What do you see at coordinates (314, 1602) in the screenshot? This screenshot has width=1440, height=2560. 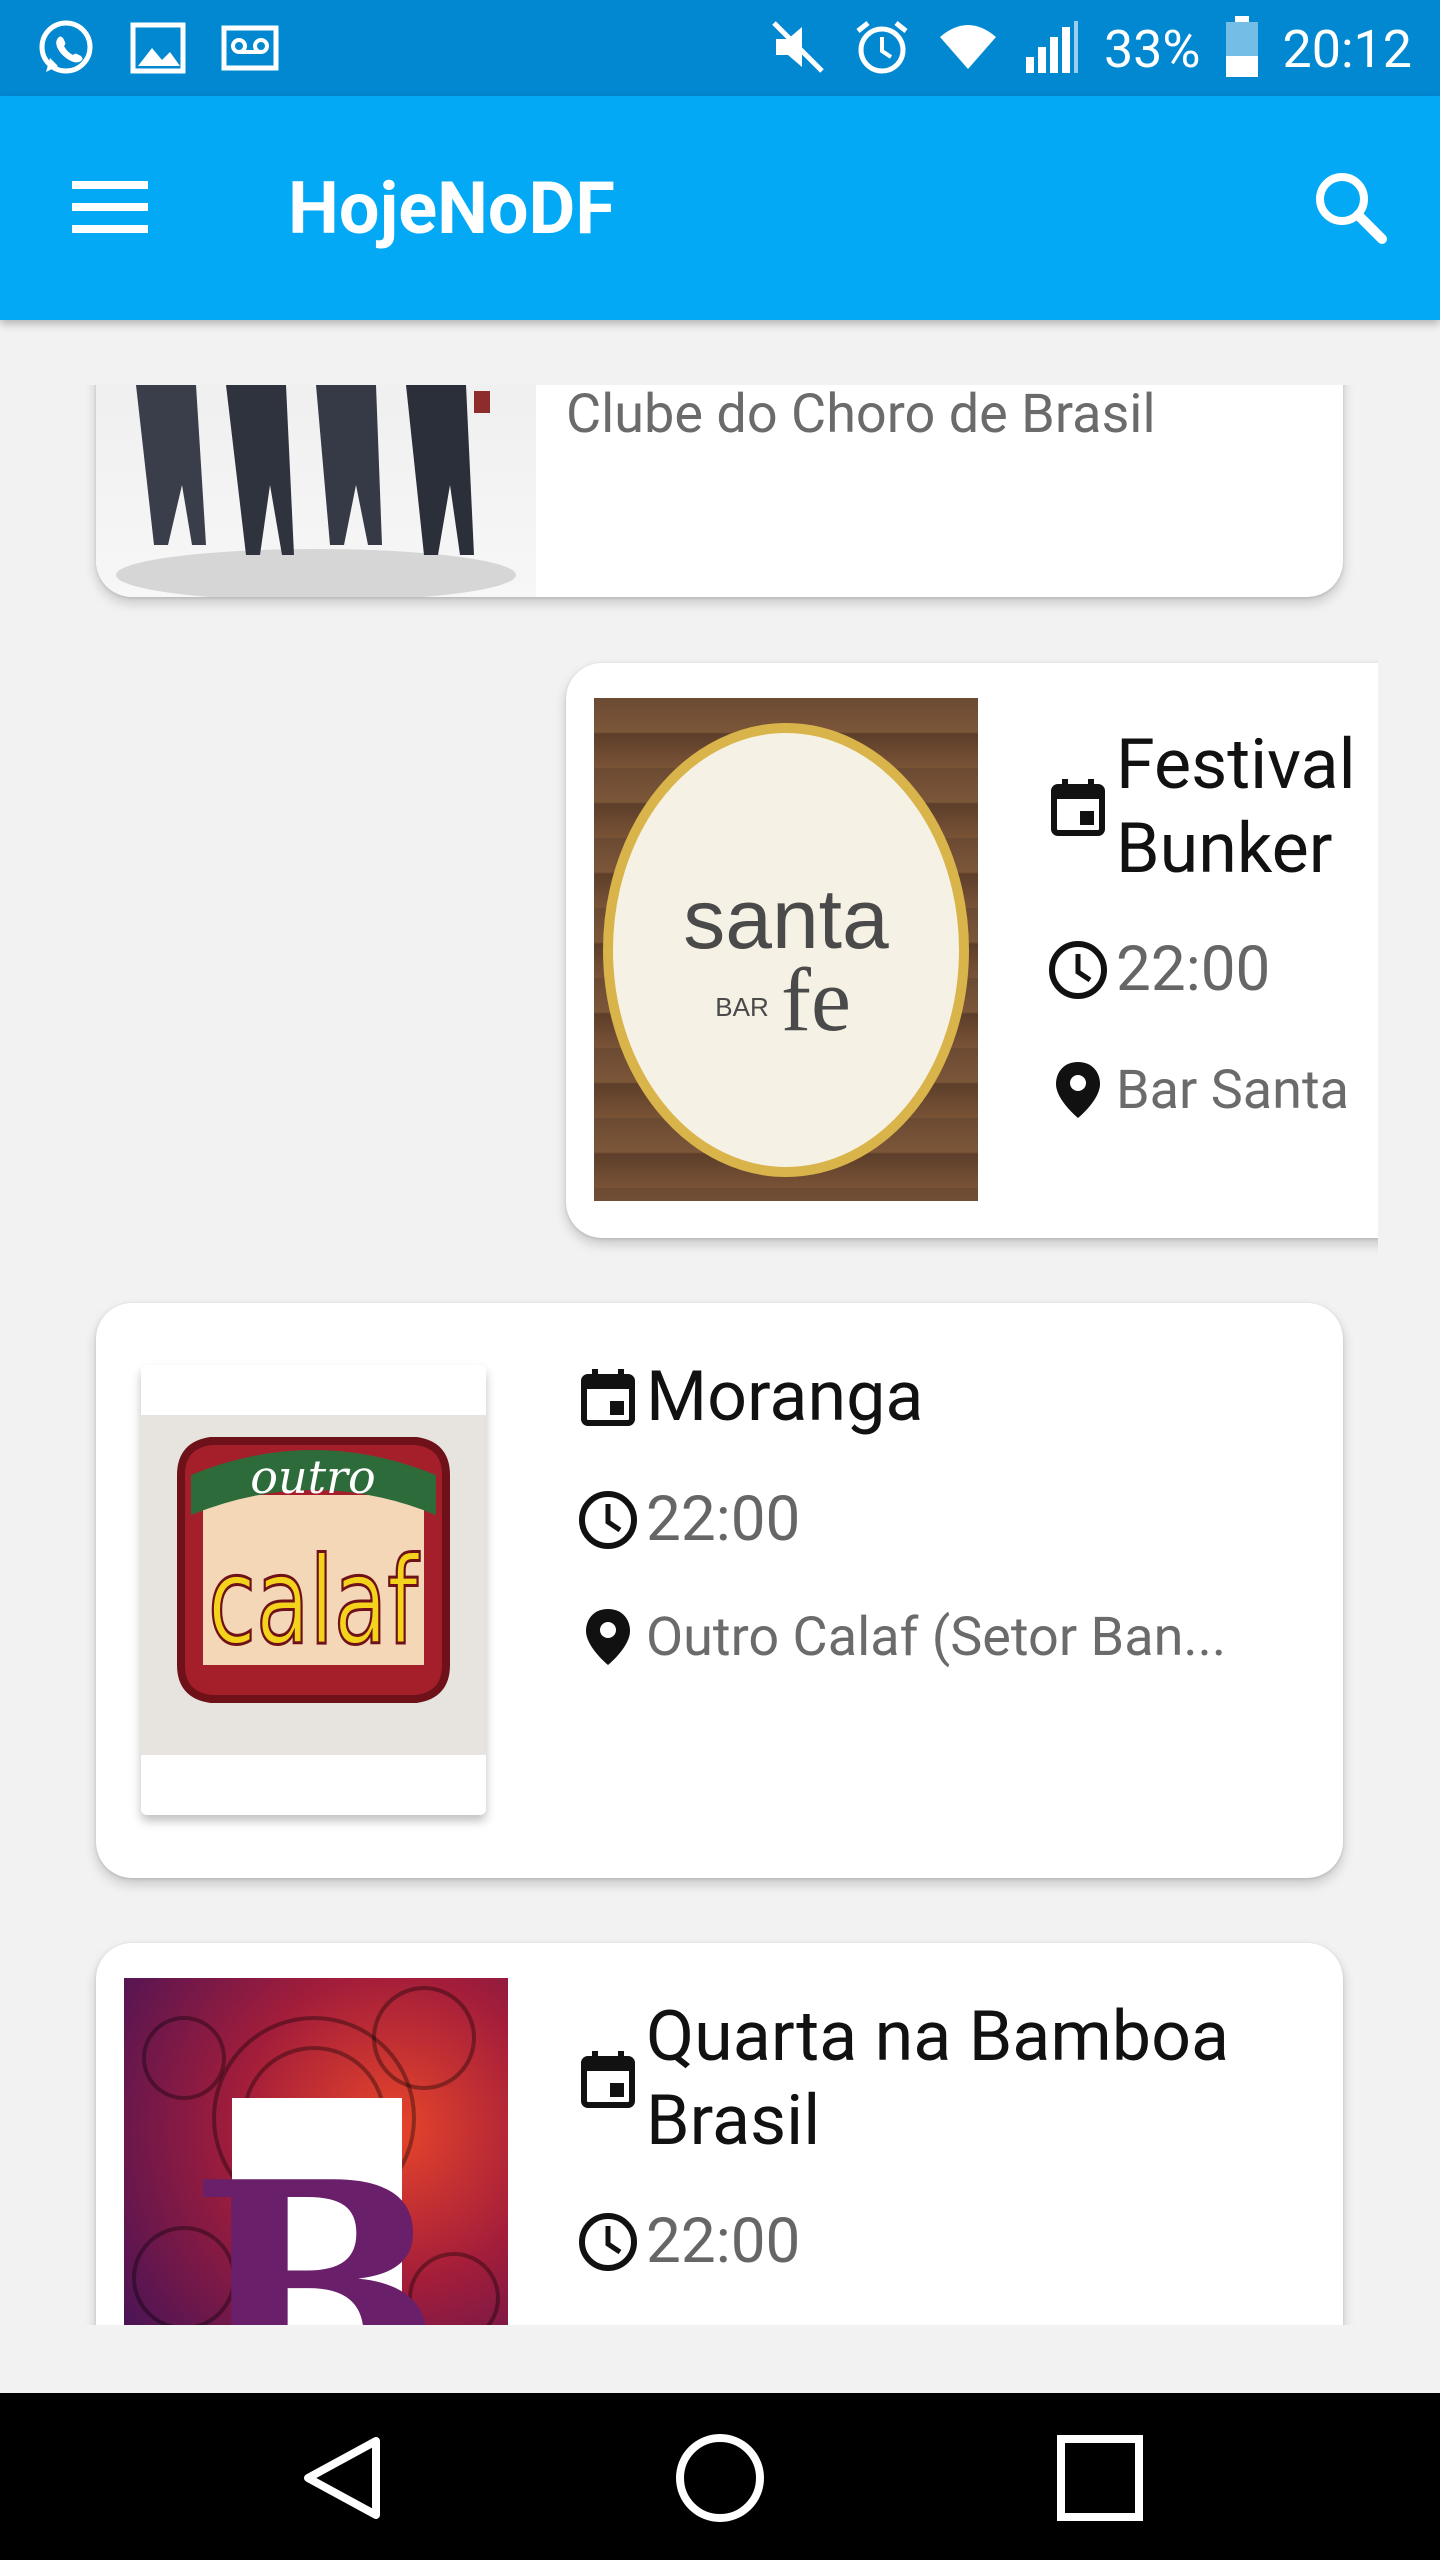 I see `image-text-calaf: calaf` at bounding box center [314, 1602].